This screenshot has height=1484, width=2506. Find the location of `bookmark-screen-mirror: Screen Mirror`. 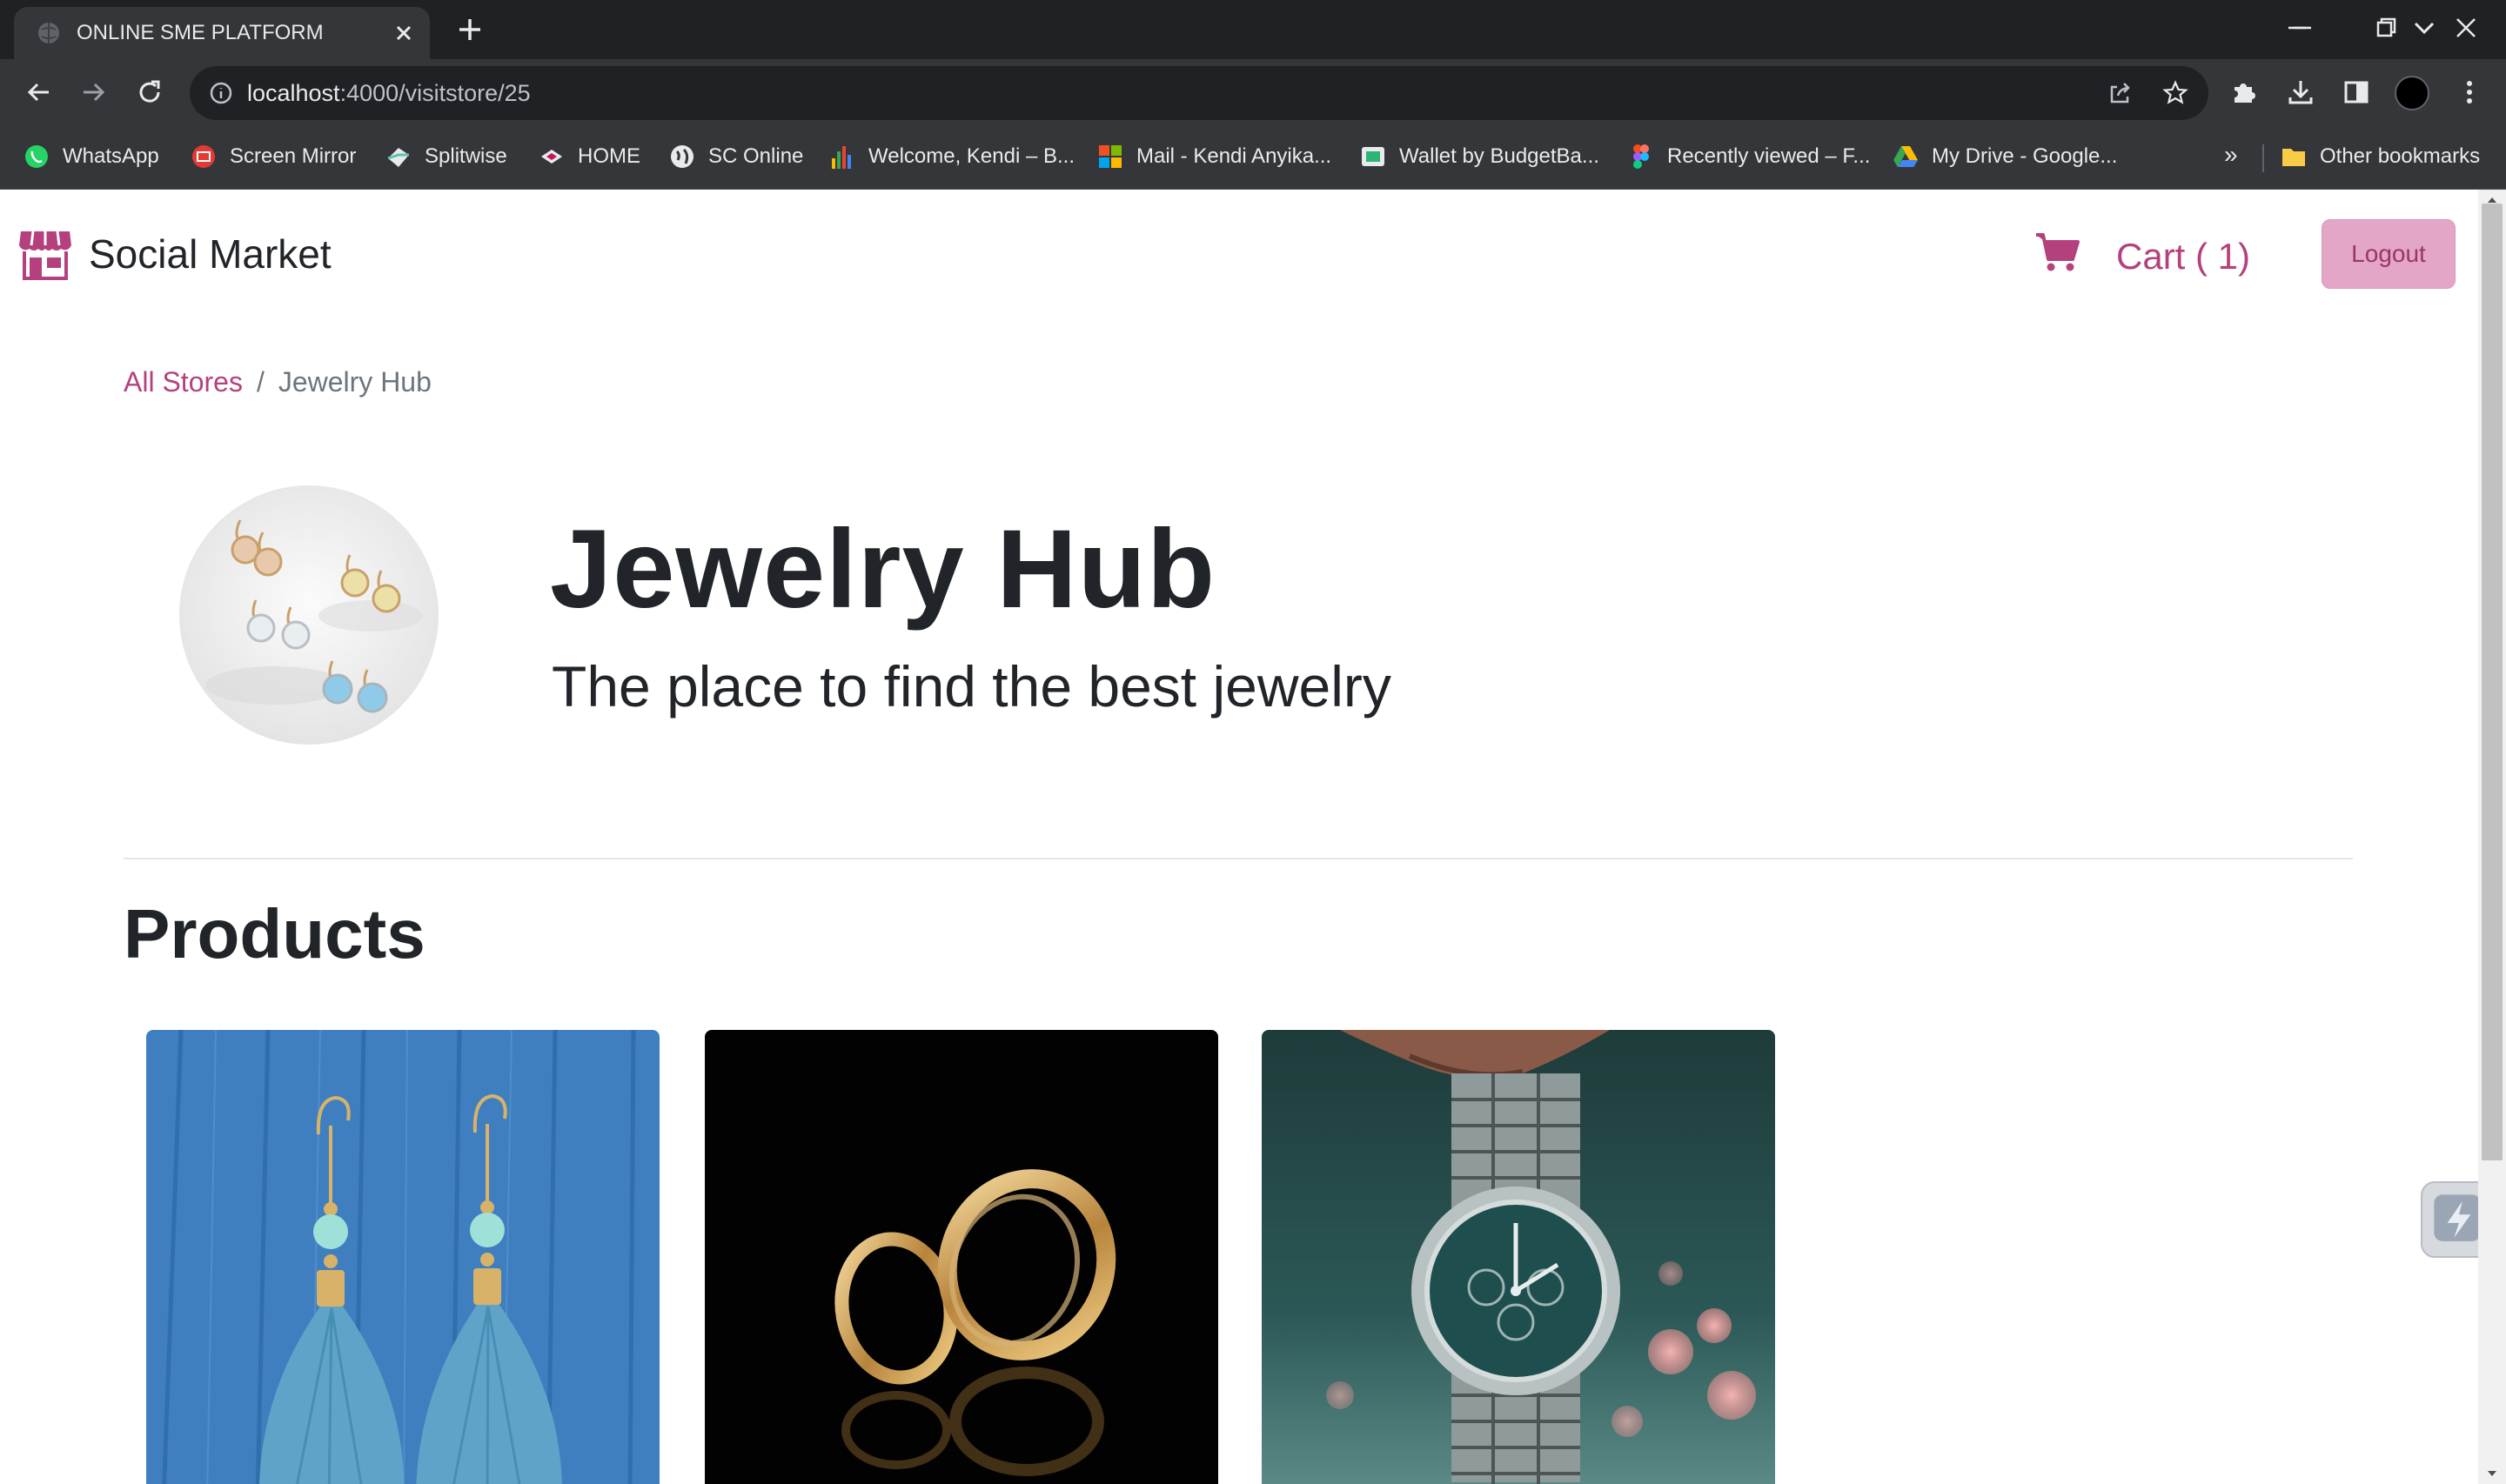

bookmark-screen-mirror: Screen Mirror is located at coordinates (273, 157).